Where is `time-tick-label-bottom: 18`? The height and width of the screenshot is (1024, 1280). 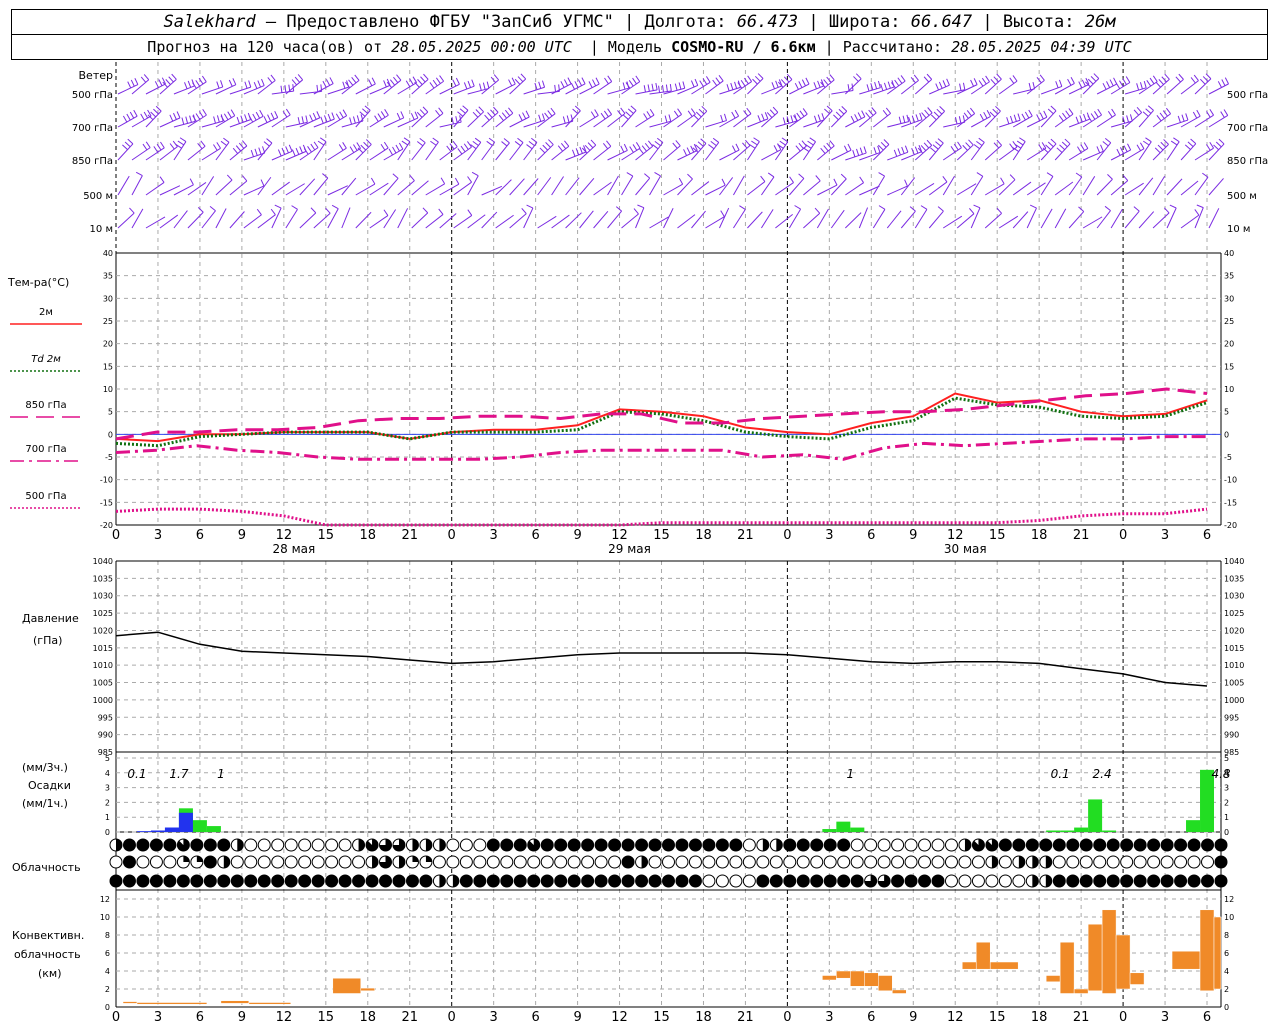 time-tick-label-bottom: 18 is located at coordinates (1039, 1017).